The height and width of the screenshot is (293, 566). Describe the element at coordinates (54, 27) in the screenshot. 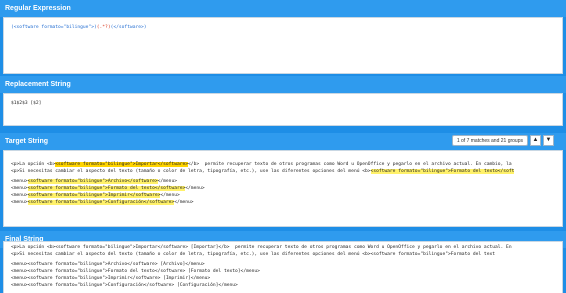

I see `regex-group-1: (<software formato="bilingue">)` at that location.